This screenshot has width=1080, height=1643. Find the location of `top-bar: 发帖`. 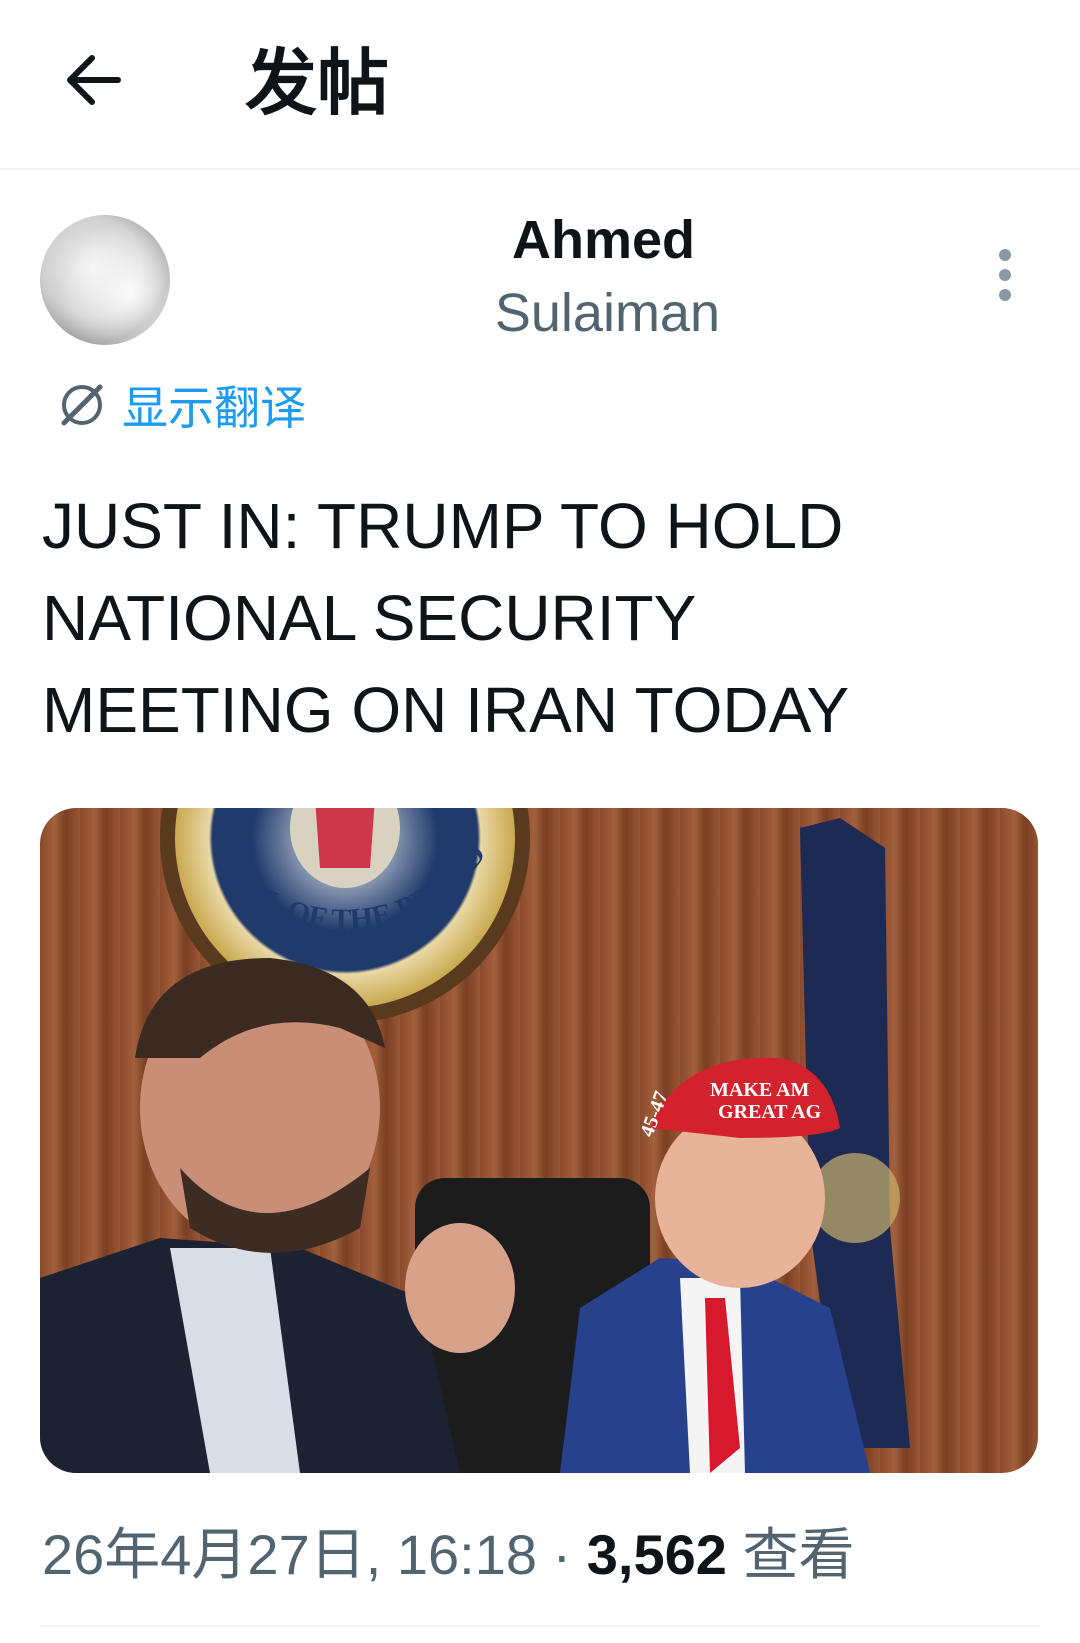

top-bar: 发帖 is located at coordinates (540, 85).